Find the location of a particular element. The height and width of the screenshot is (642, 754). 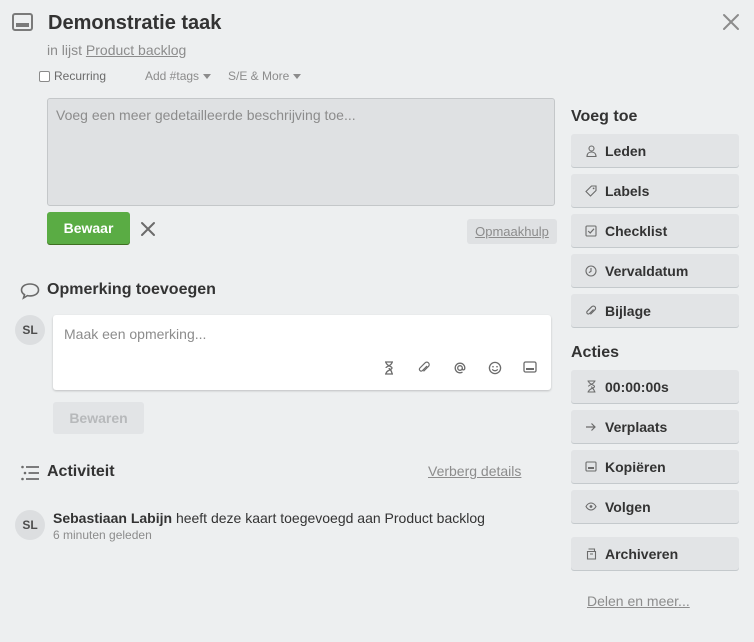

activity-section-title: Activiteit is located at coordinates (81, 471).